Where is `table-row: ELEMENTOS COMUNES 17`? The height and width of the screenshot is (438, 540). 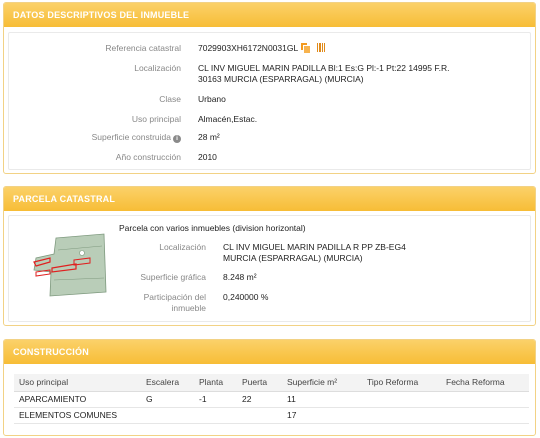 table-row: ELEMENTOS COMUNES 17 is located at coordinates (271, 415).